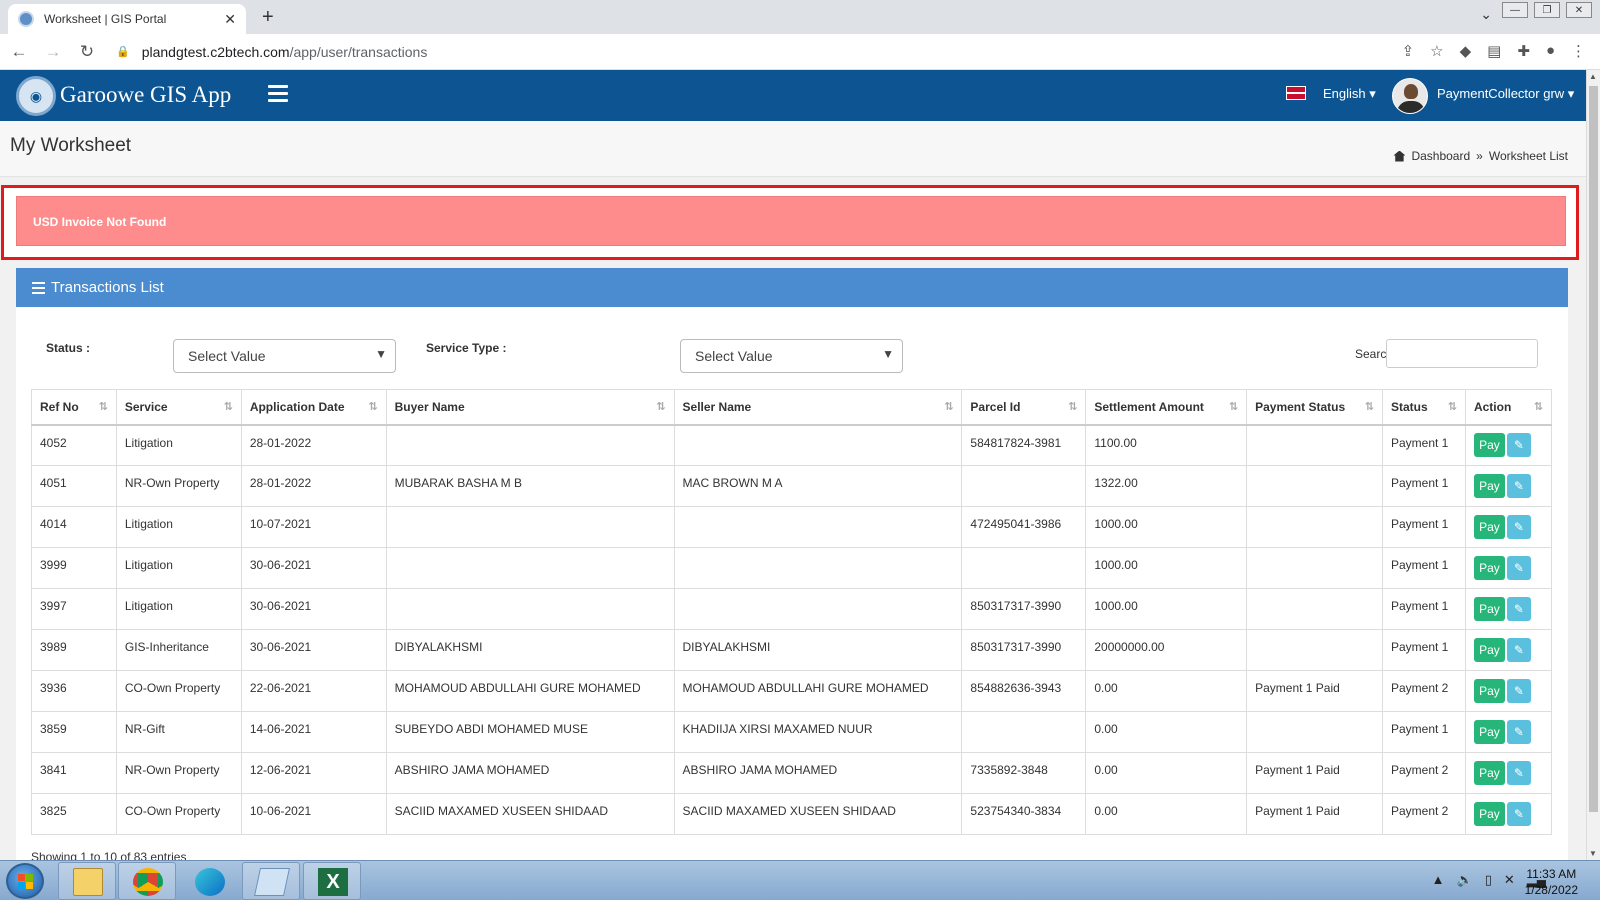 The width and height of the screenshot is (1600, 900). I want to click on breadcrumb-dashboard-link: Dashboard, so click(1440, 156).